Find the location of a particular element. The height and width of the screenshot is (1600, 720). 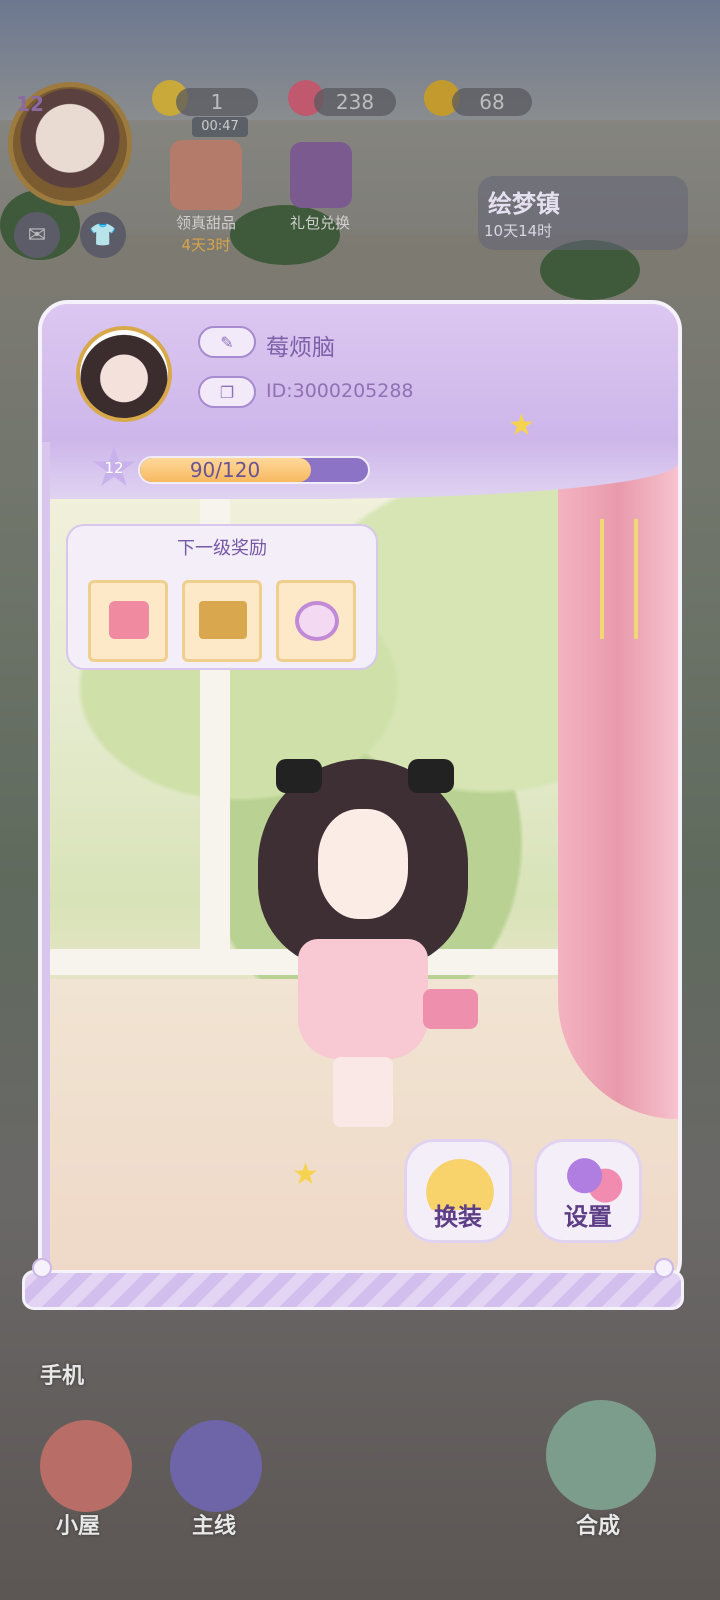

treasure-box-icon is located at coordinates (223, 620).